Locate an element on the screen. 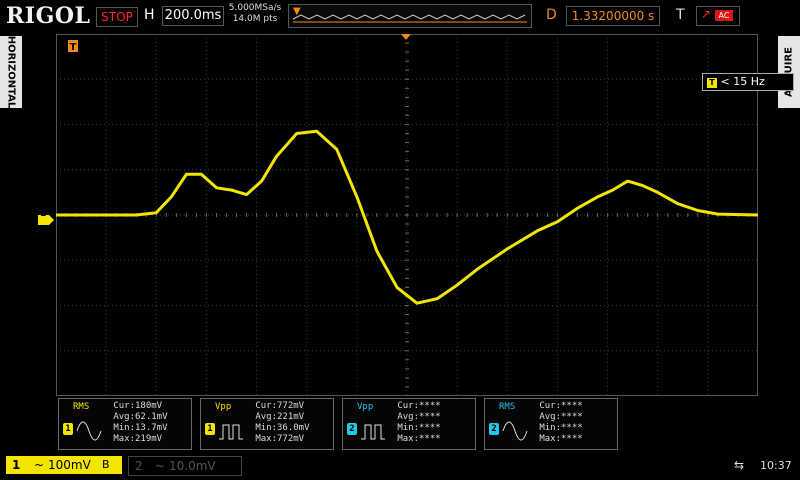  horizontal-label: H is located at coordinates (149, 15).